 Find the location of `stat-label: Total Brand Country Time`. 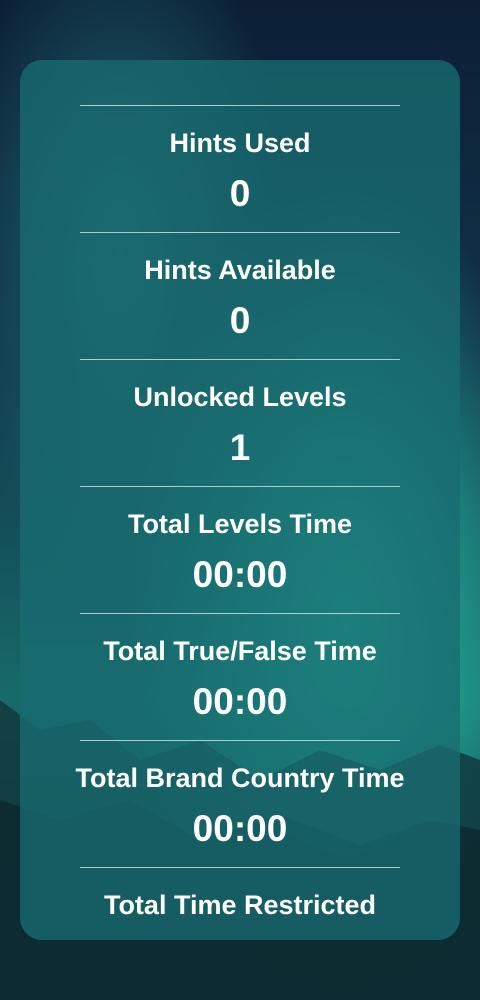

stat-label: Total Brand Country Time is located at coordinates (240, 778).